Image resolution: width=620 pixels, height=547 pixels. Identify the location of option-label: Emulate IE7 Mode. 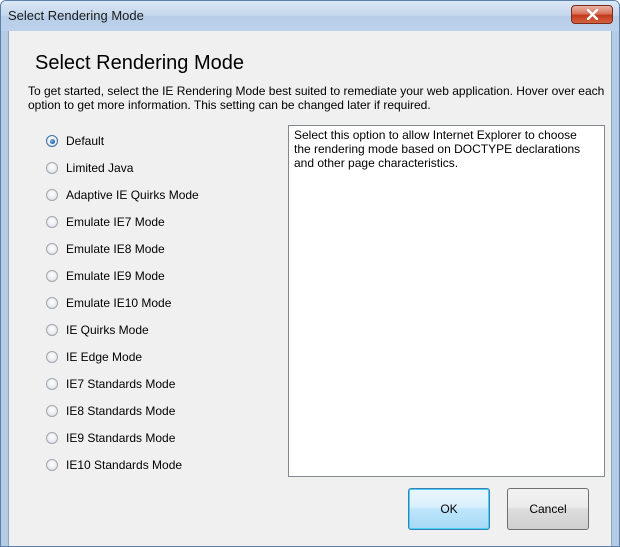
(115, 222).